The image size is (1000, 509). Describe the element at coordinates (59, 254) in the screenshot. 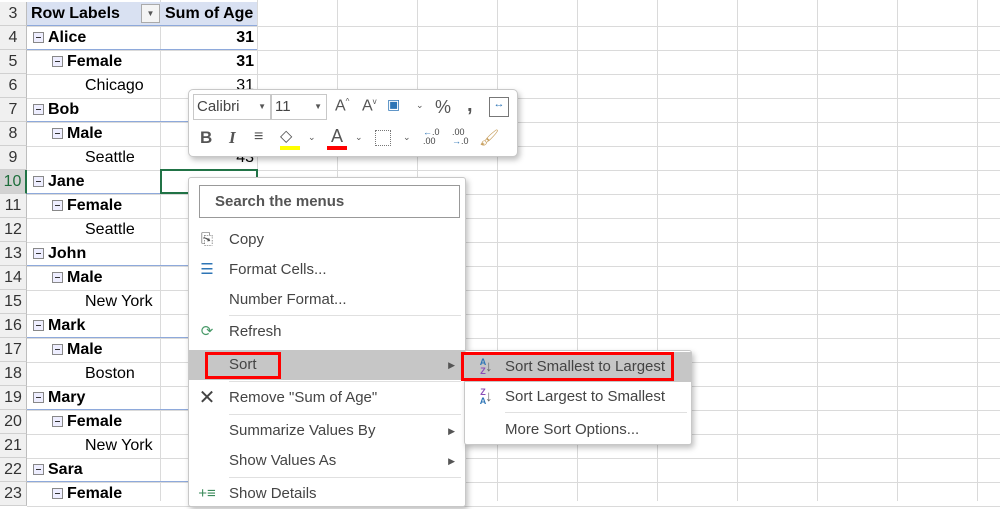

I see `pivot-row-label: John` at that location.